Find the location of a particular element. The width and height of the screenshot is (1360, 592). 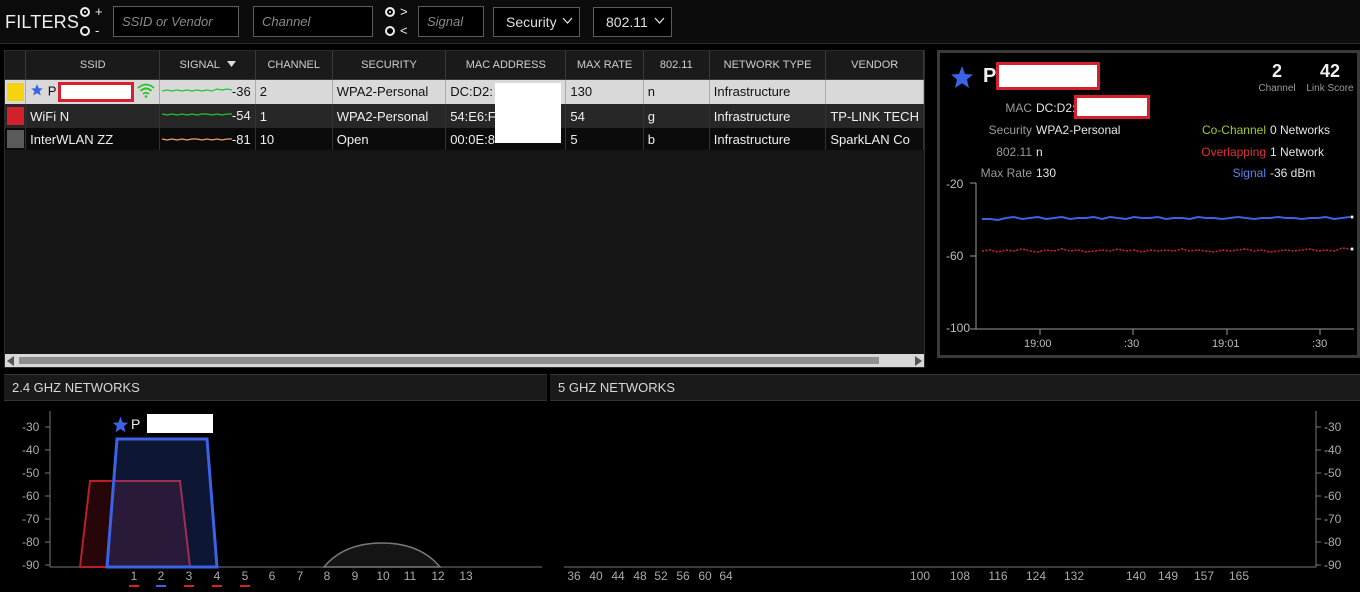

wifi-signal-icon is located at coordinates (146, 90).